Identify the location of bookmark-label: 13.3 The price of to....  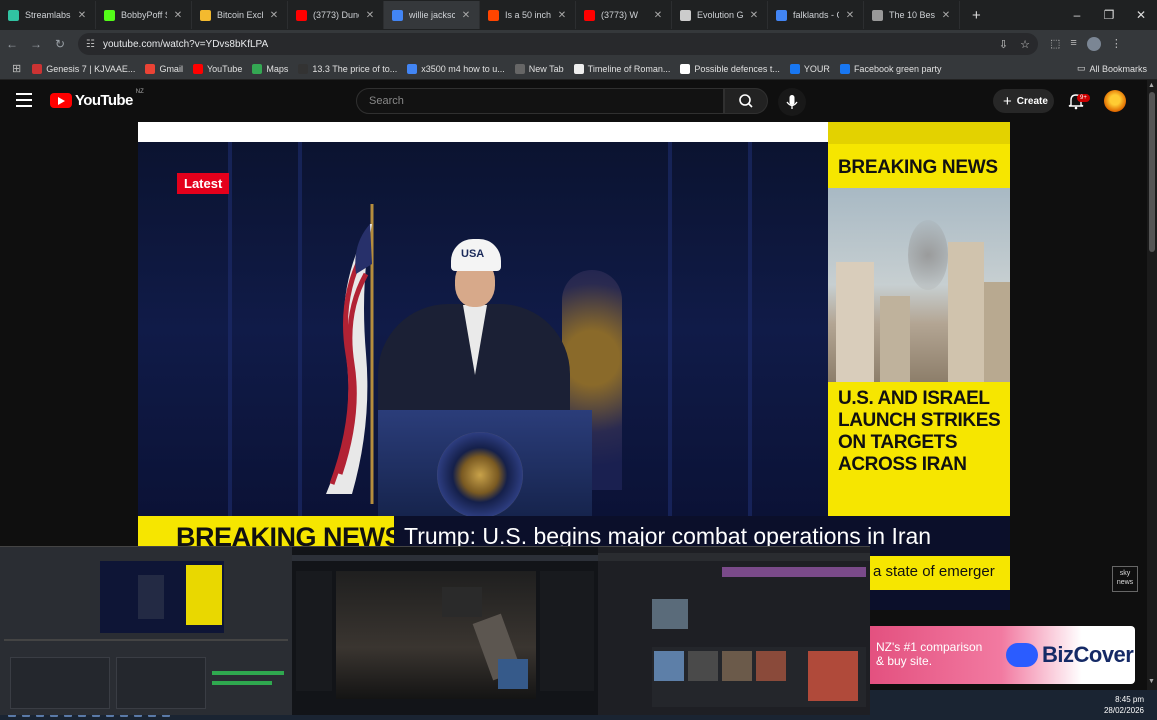
(355, 68).